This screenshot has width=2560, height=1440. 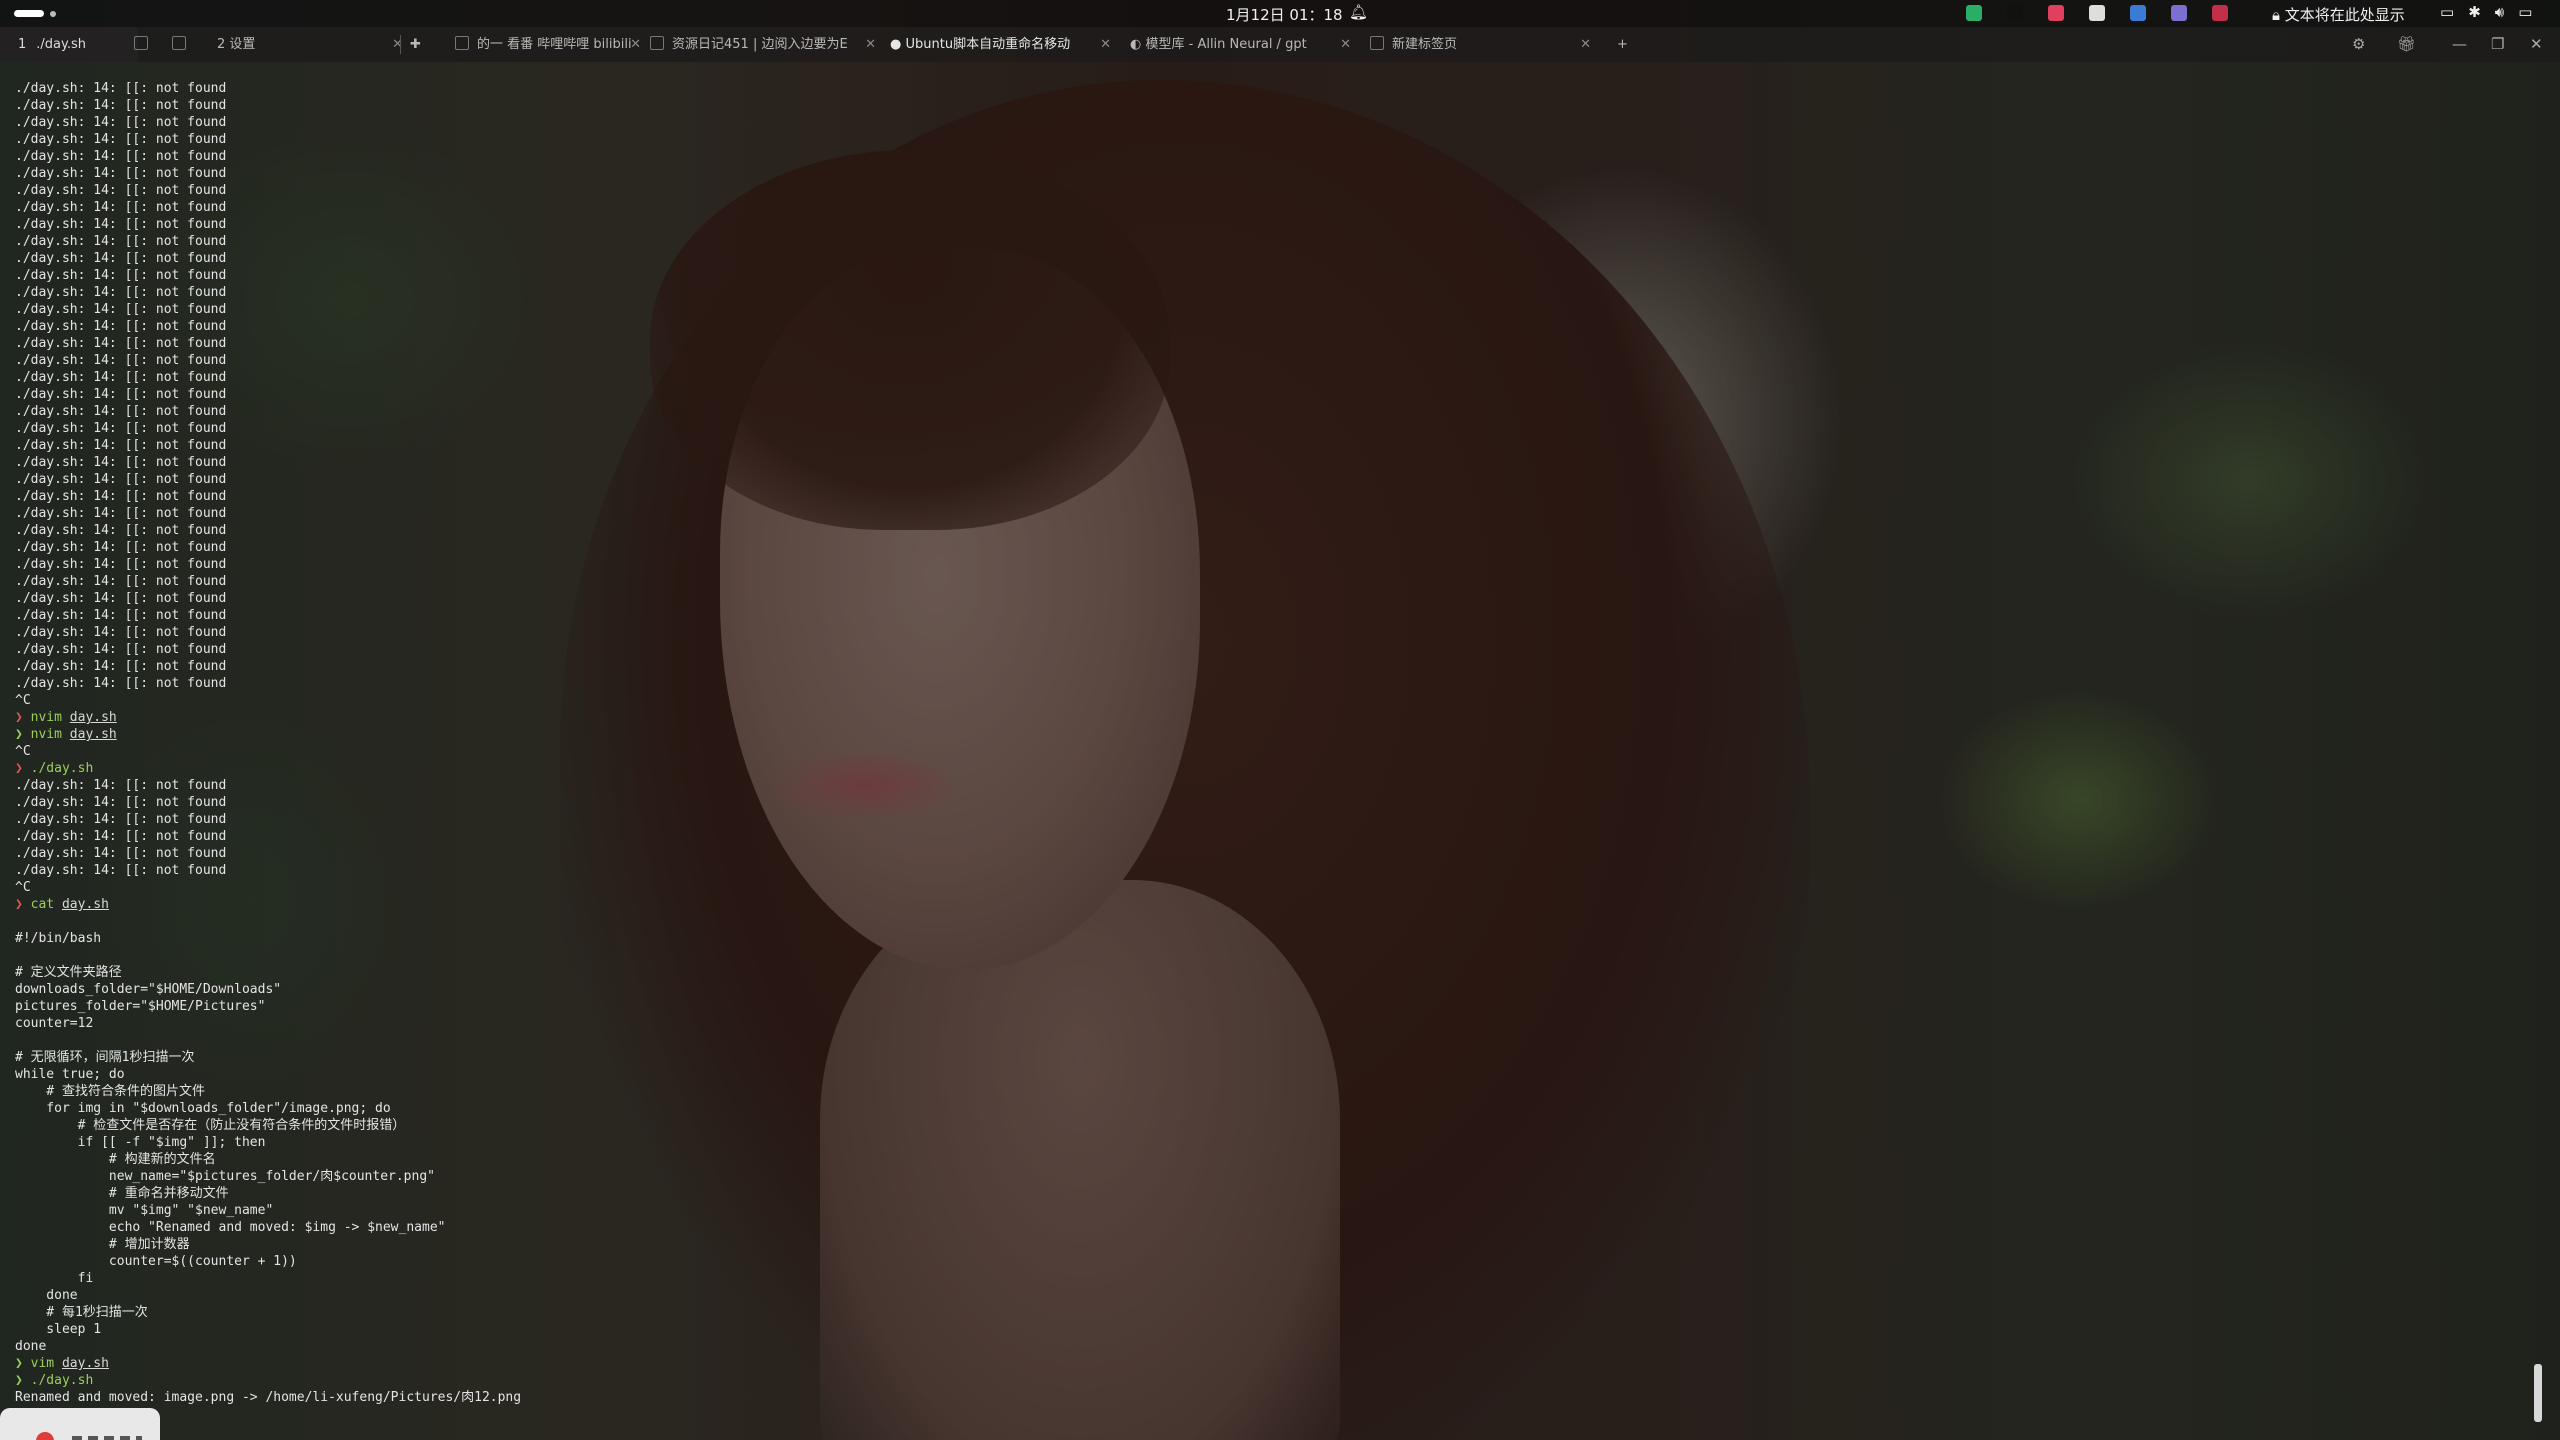 What do you see at coordinates (365, 1244) in the screenshot?
I see `script-line: # 增加计数器` at bounding box center [365, 1244].